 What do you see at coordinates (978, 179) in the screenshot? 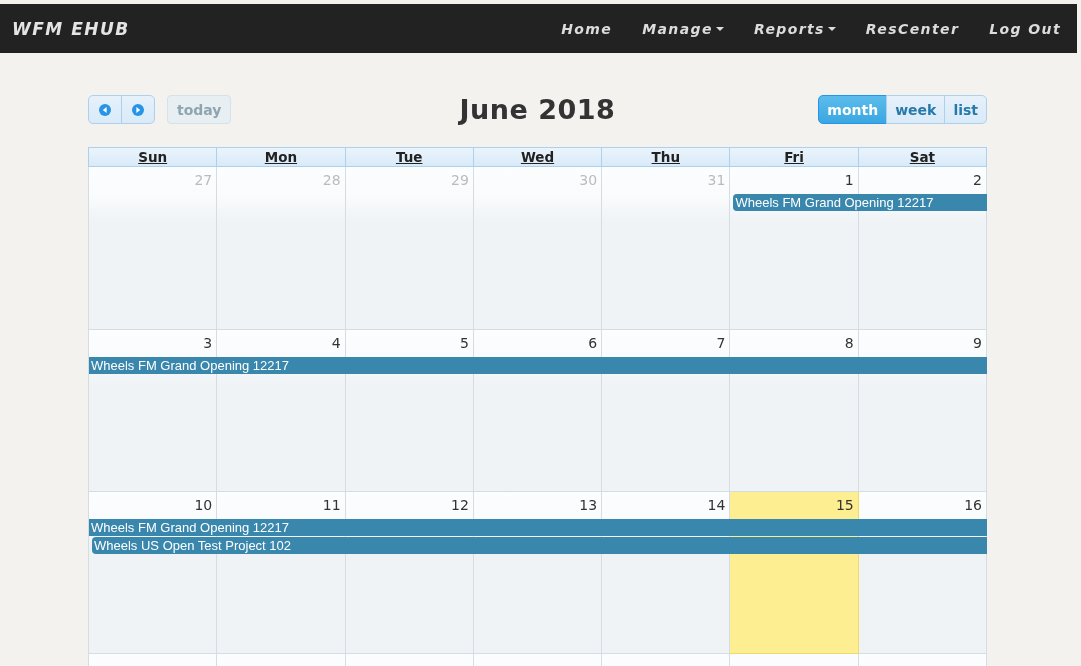
I see `day-number: 2` at bounding box center [978, 179].